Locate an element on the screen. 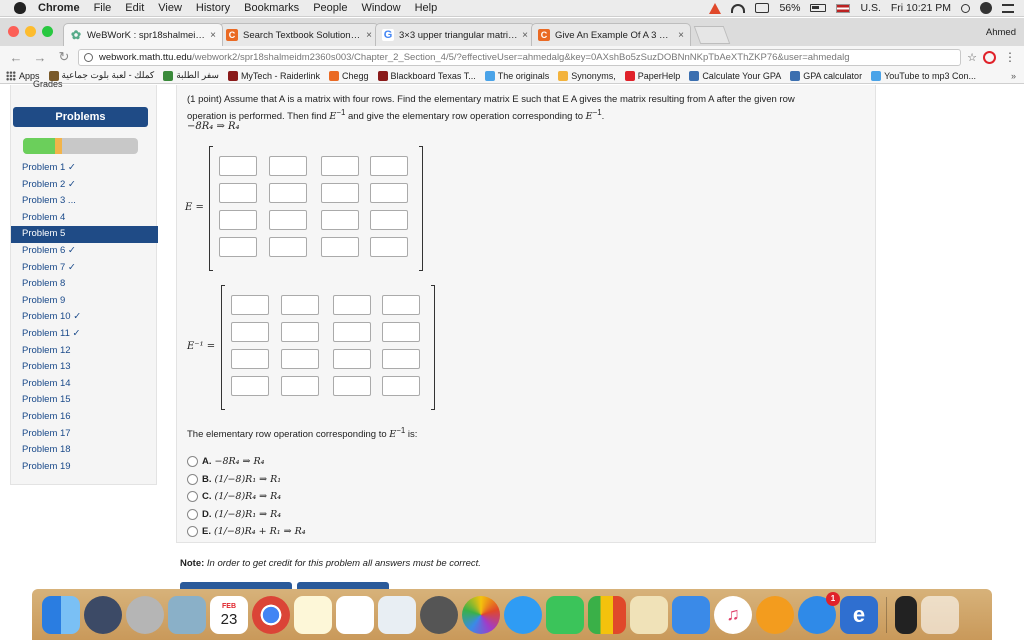 The height and width of the screenshot is (640, 1024). app-store-icon: 1 is located at coordinates (819, 612).